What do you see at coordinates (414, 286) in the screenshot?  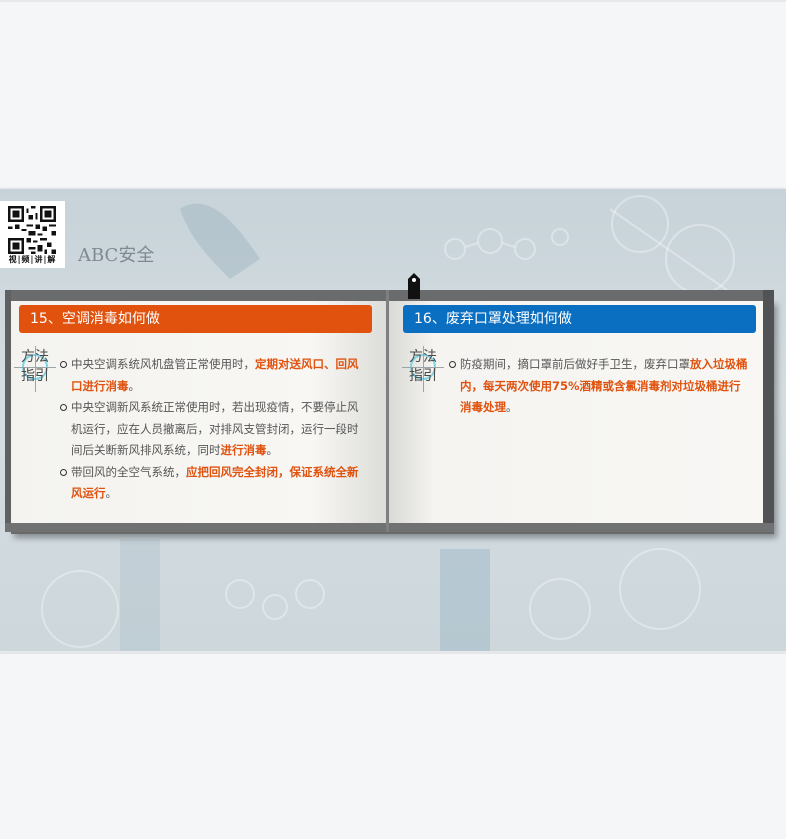 I see `bookmark-icon` at bounding box center [414, 286].